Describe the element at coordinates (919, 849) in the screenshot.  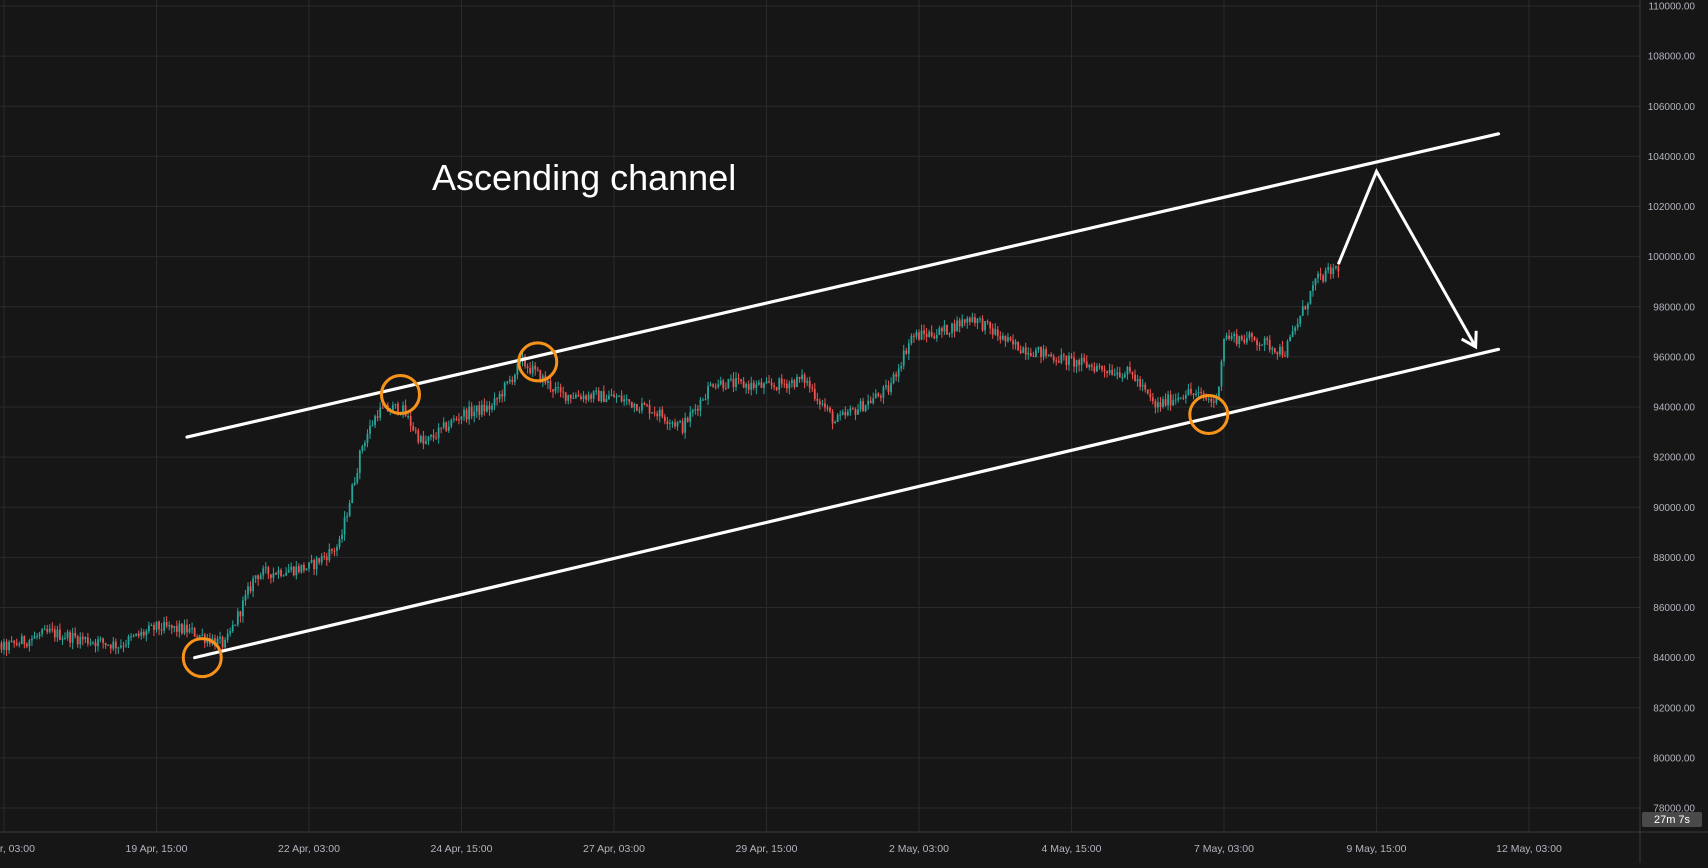
I see `time-tick-label: 2 May, 03:00` at that location.